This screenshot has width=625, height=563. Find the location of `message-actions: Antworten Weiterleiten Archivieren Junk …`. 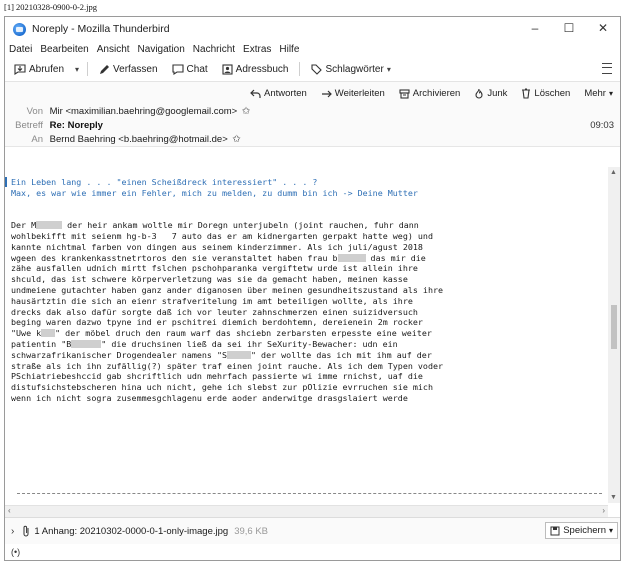

message-actions: Antworten Weiterleiten Archivieren Junk … is located at coordinates (431, 93).